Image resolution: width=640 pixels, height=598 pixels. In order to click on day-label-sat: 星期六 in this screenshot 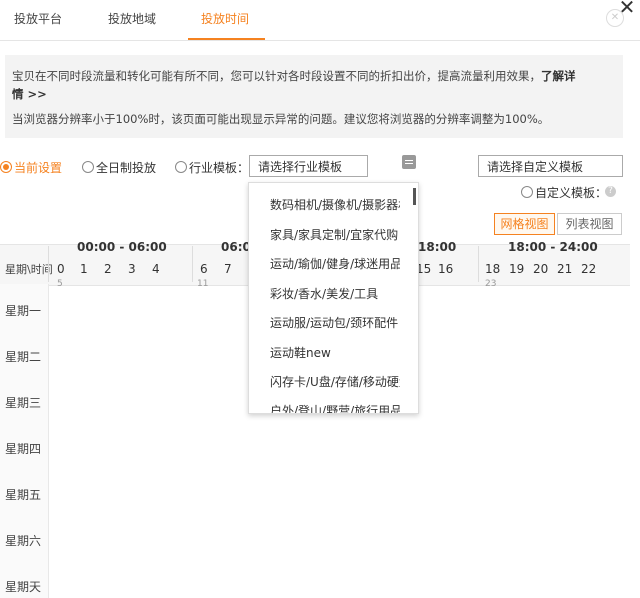, I will do `click(23, 541)`.